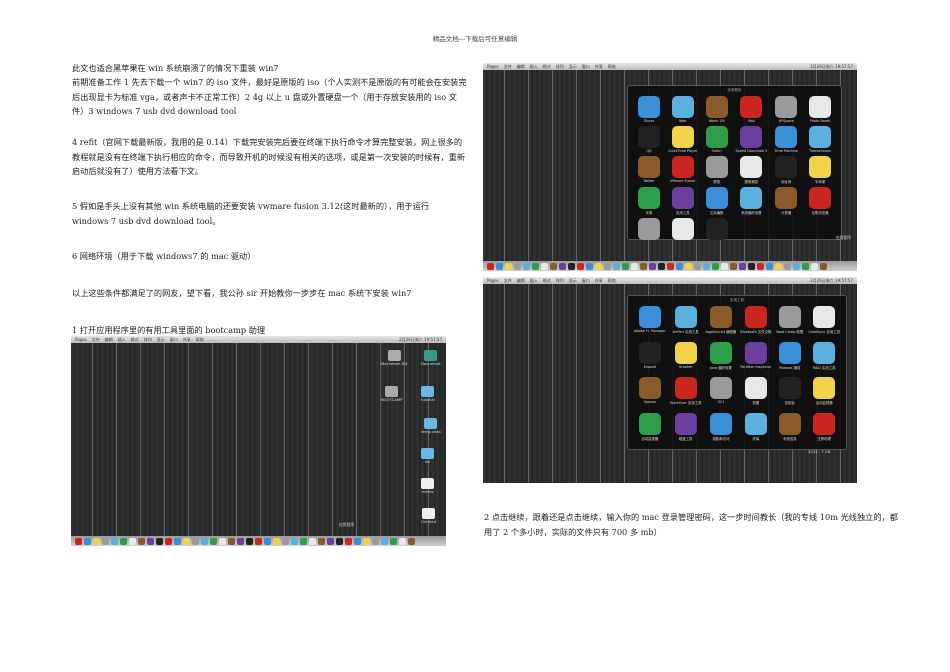 The height and width of the screenshot is (672, 950). I want to click on desktop-item: Macintosh HD, so click(394, 358).